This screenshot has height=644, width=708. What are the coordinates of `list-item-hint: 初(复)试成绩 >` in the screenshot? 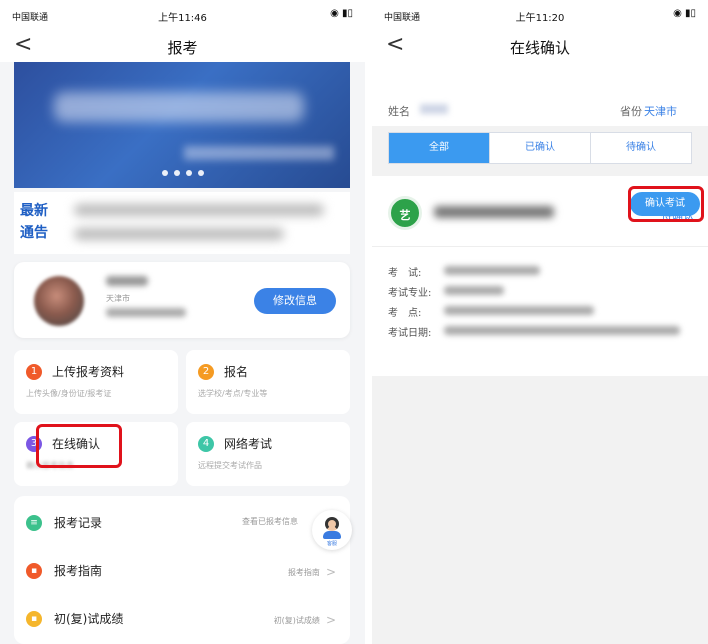 It's located at (304, 619).